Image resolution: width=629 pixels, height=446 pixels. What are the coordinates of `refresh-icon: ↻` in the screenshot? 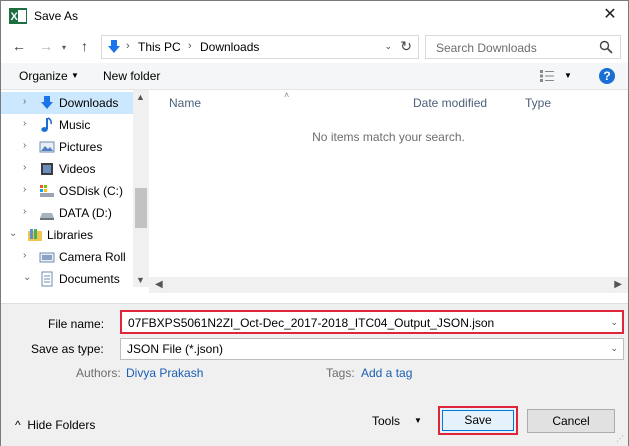 It's located at (406, 46).